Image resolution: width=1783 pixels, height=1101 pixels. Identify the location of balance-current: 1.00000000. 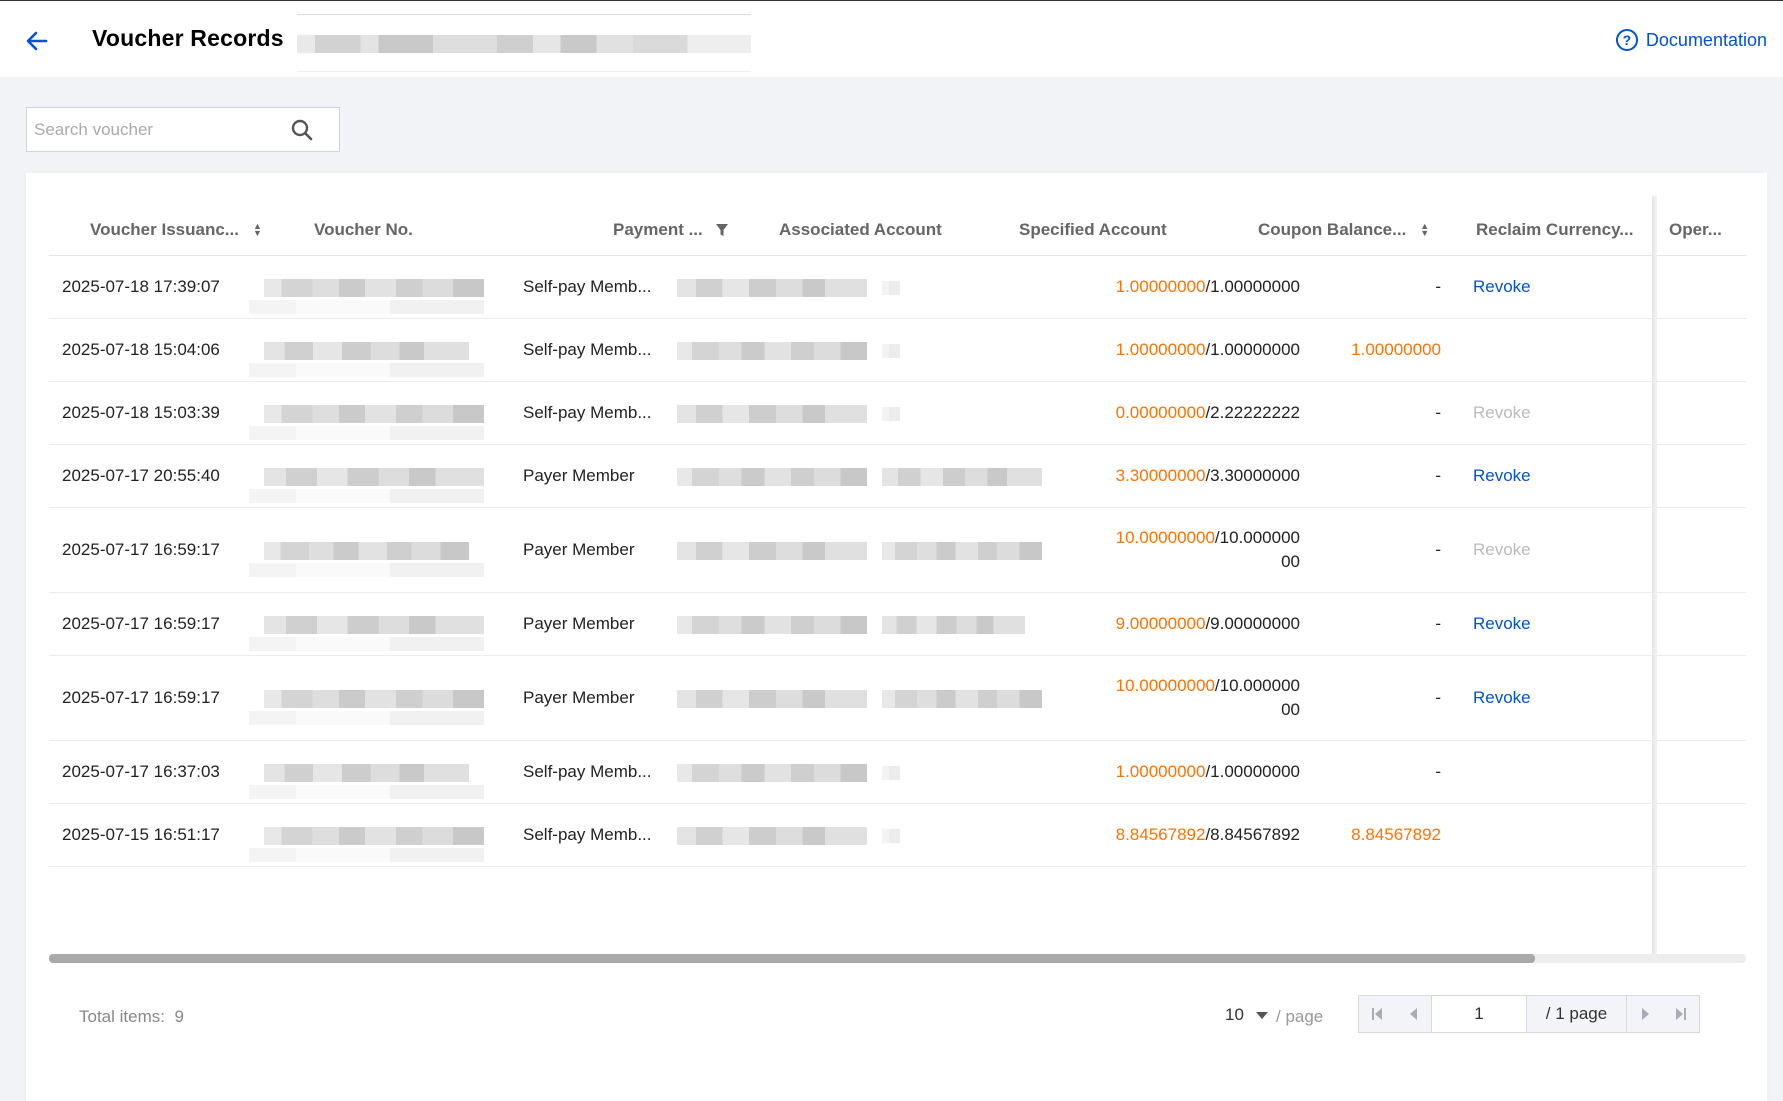
(1160, 771).